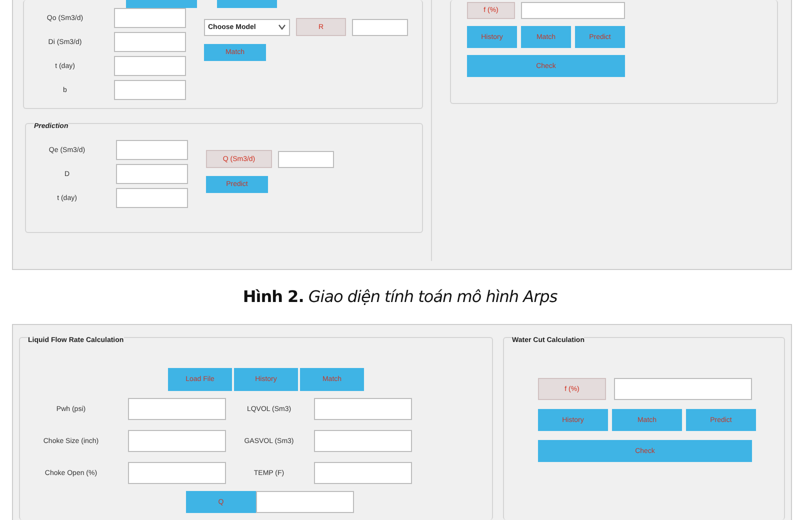 This screenshot has width=800, height=520. I want to click on figure-caption: Hình 2. Giao diện tính toán mô hình Arps, so click(400, 297).